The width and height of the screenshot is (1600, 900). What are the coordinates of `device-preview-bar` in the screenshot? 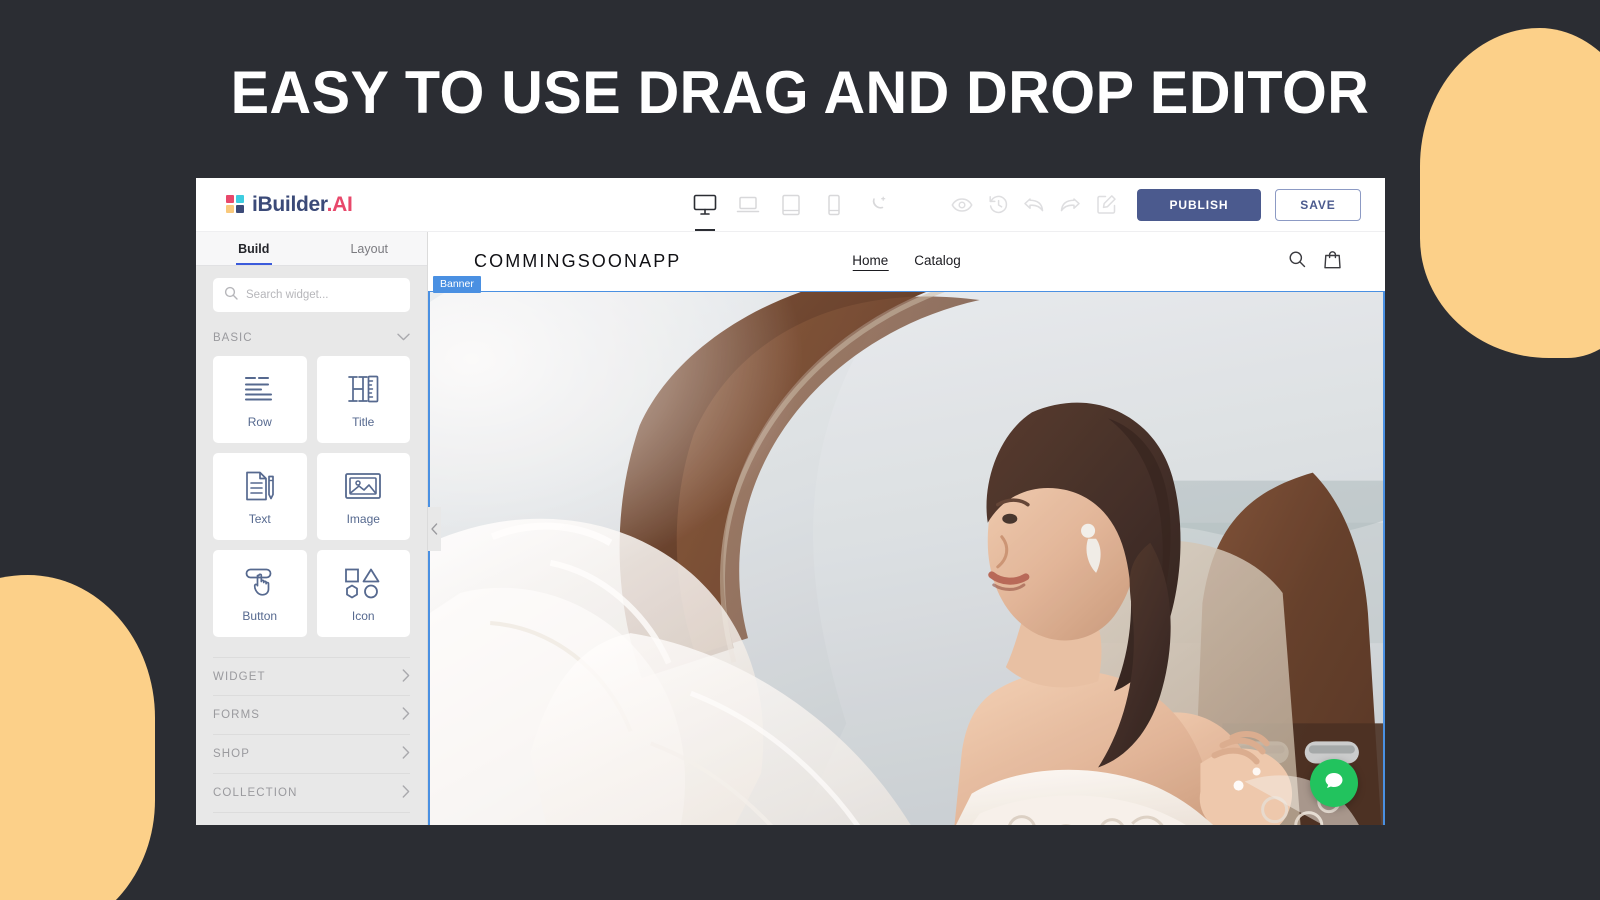 It's located at (791, 204).